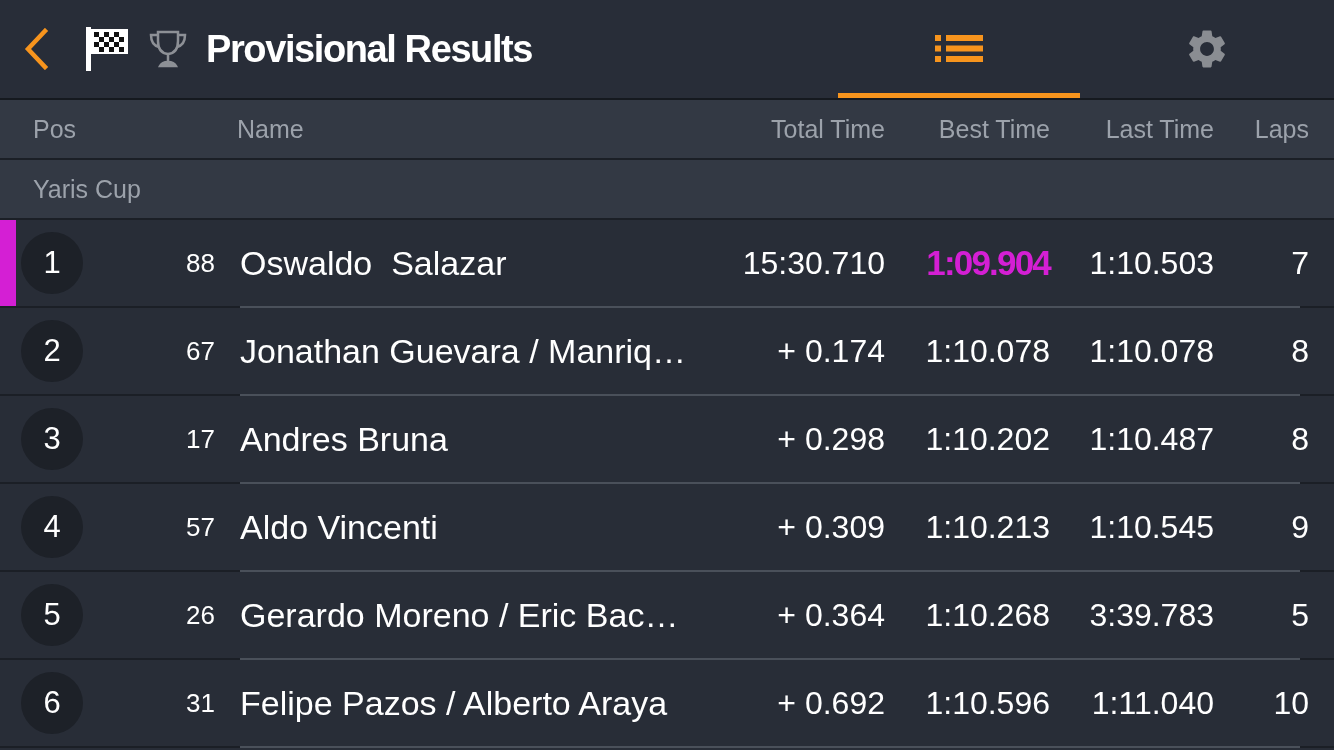  I want to click on driver-name: Felipe Pazos / Alberto Araya, so click(454, 703).